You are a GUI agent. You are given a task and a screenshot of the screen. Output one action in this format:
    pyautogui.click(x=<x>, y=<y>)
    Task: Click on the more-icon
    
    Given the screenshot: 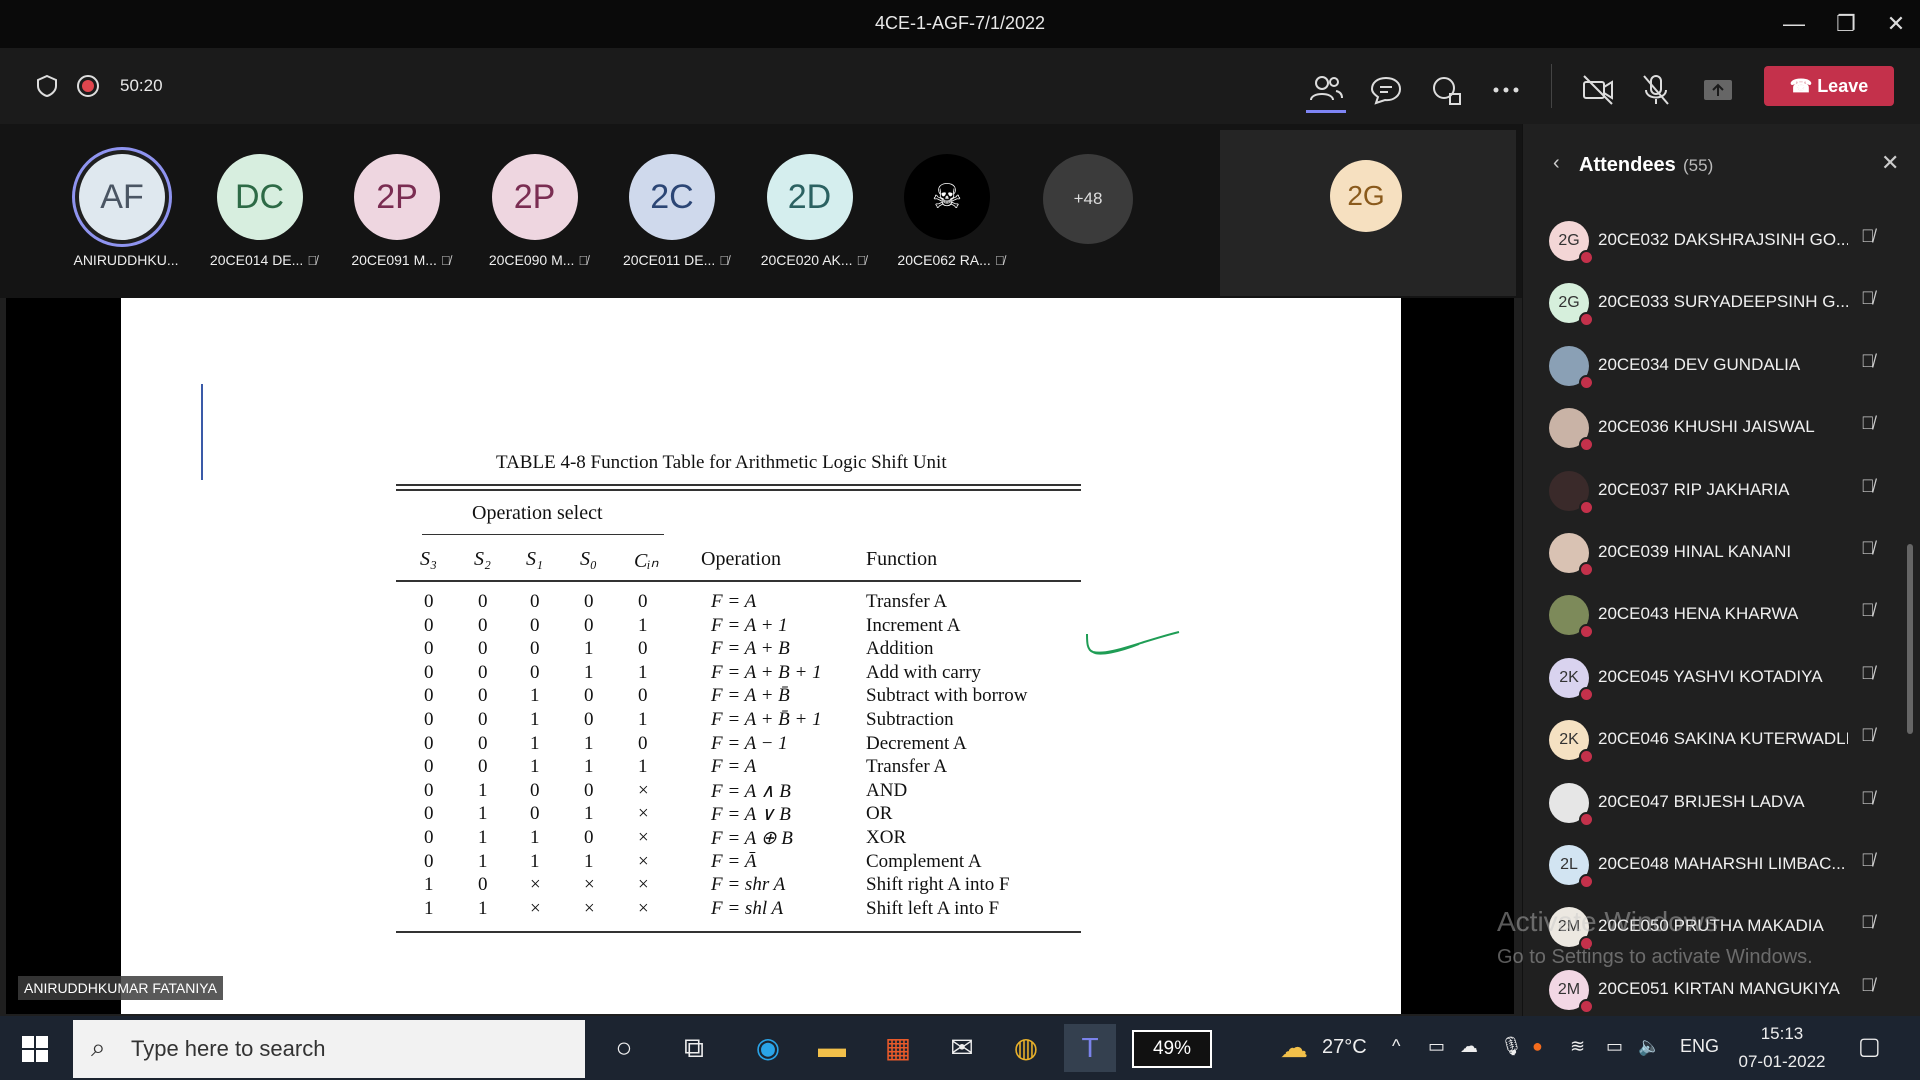 What is the action you would take?
    pyautogui.click(x=1506, y=90)
    